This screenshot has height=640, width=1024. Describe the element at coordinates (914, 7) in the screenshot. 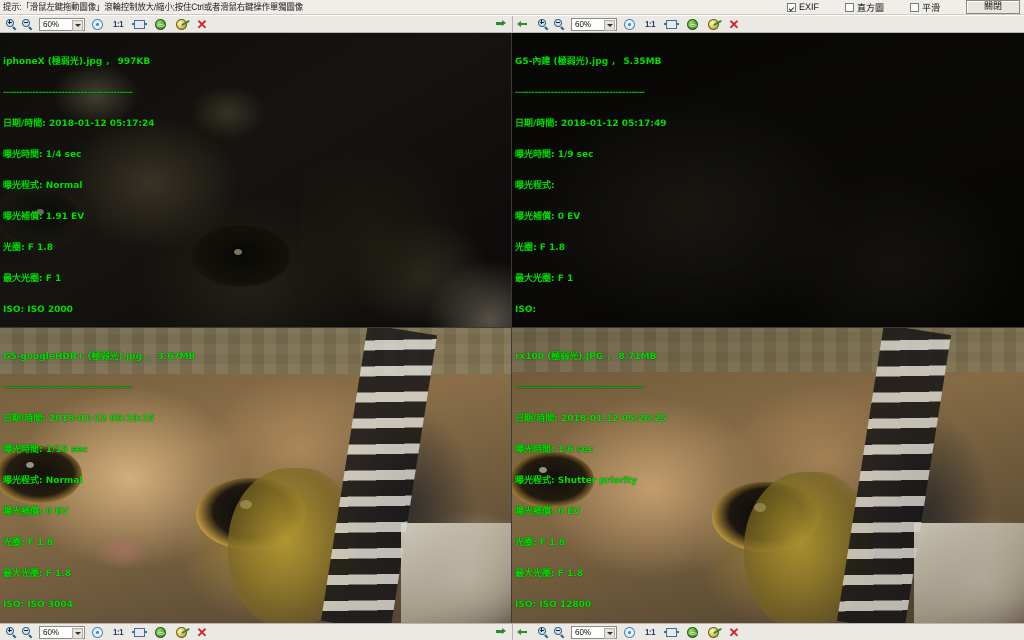

I see `checkbox-box-smooth` at that location.